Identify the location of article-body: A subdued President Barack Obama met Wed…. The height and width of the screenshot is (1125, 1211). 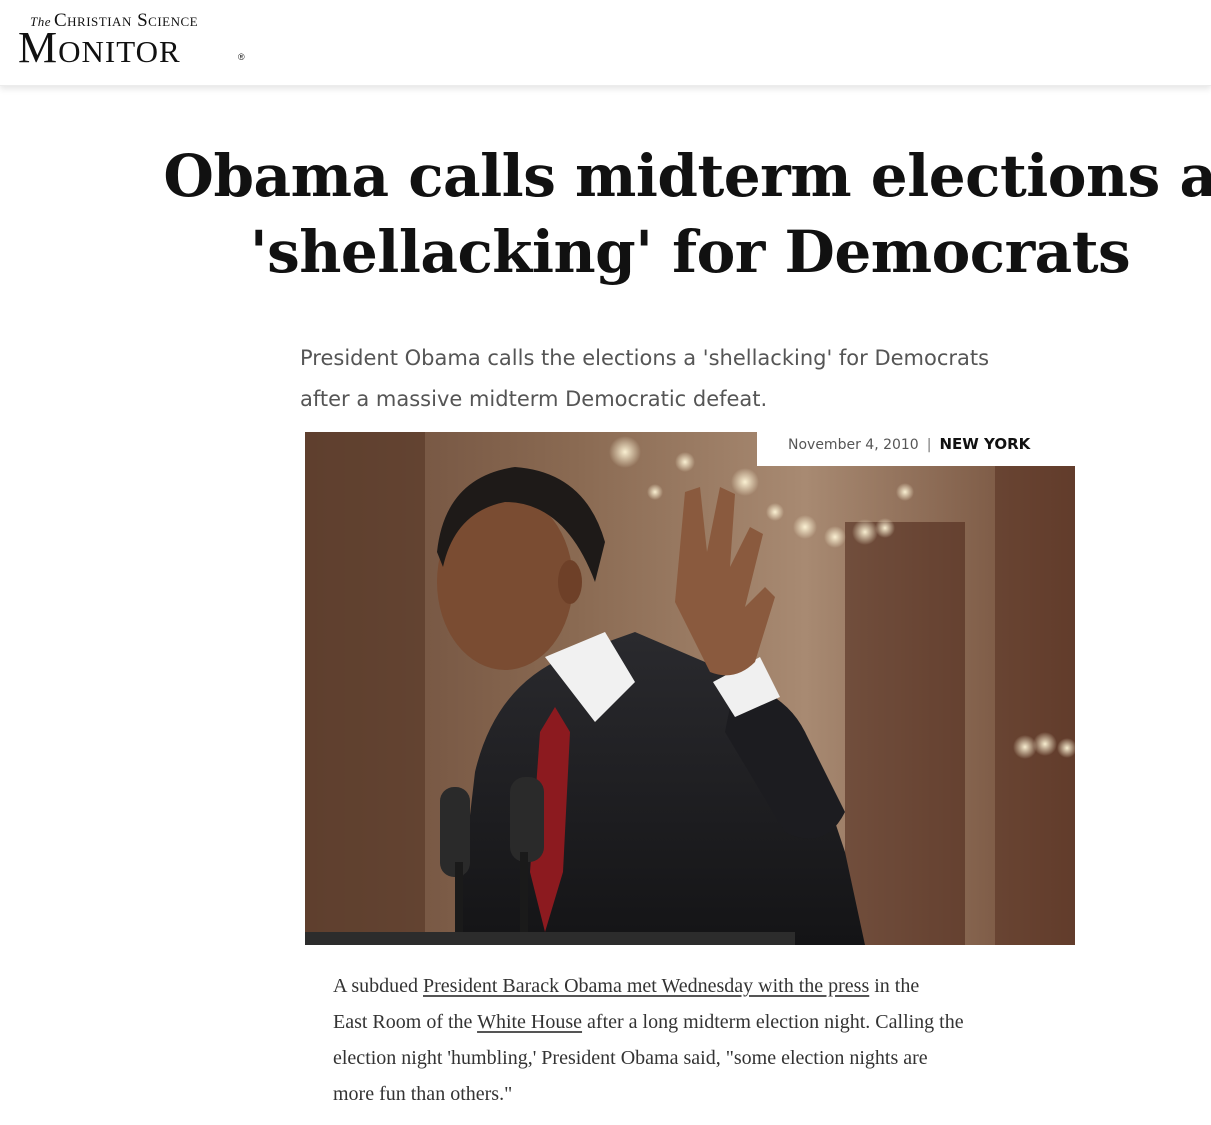
(698, 1040).